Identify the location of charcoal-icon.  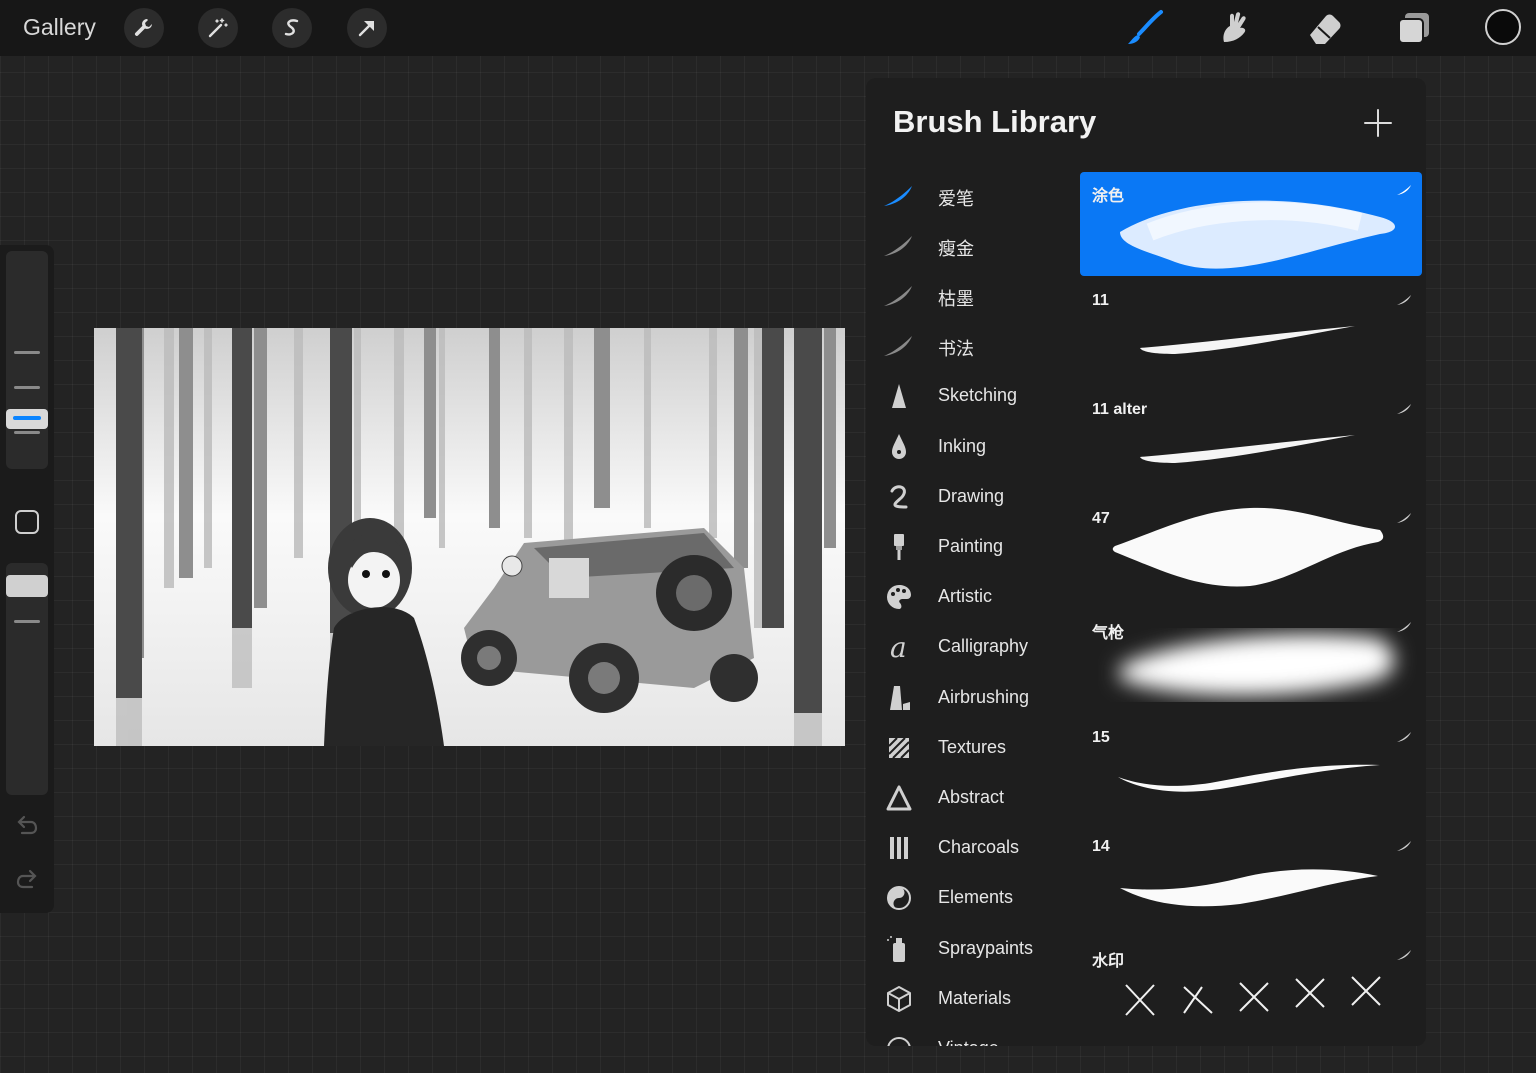
(899, 848).